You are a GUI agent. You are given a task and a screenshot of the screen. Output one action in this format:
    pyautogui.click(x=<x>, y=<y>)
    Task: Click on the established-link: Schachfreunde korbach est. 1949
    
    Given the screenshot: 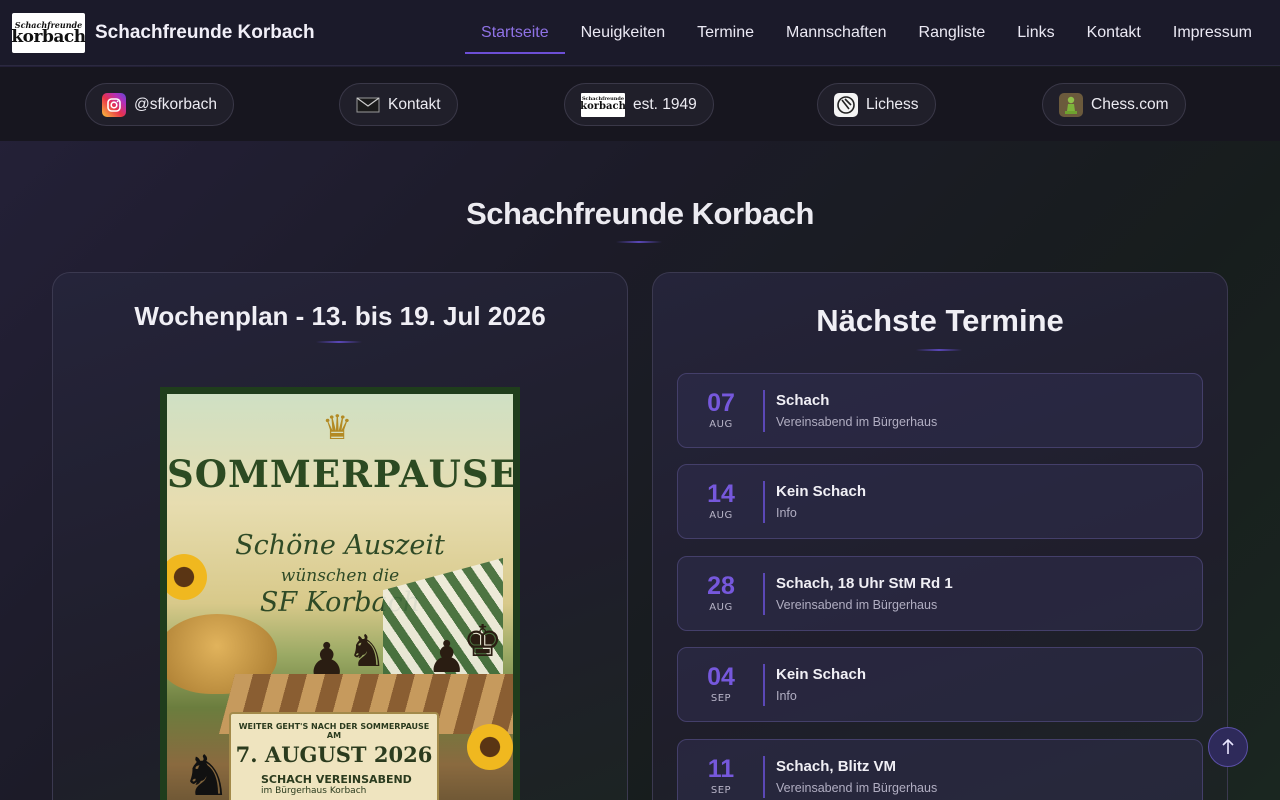 What is the action you would take?
    pyautogui.click(x=639, y=104)
    